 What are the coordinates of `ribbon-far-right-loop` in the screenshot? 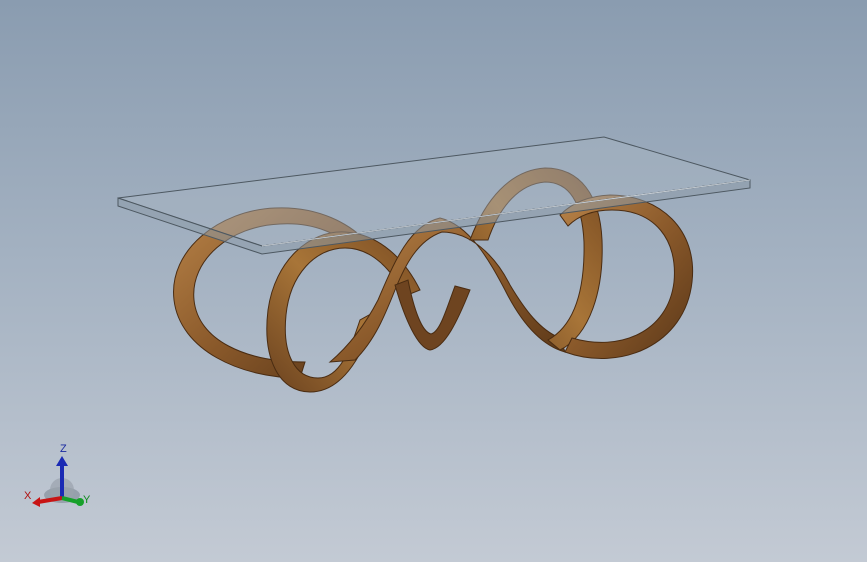 It's located at (626, 276).